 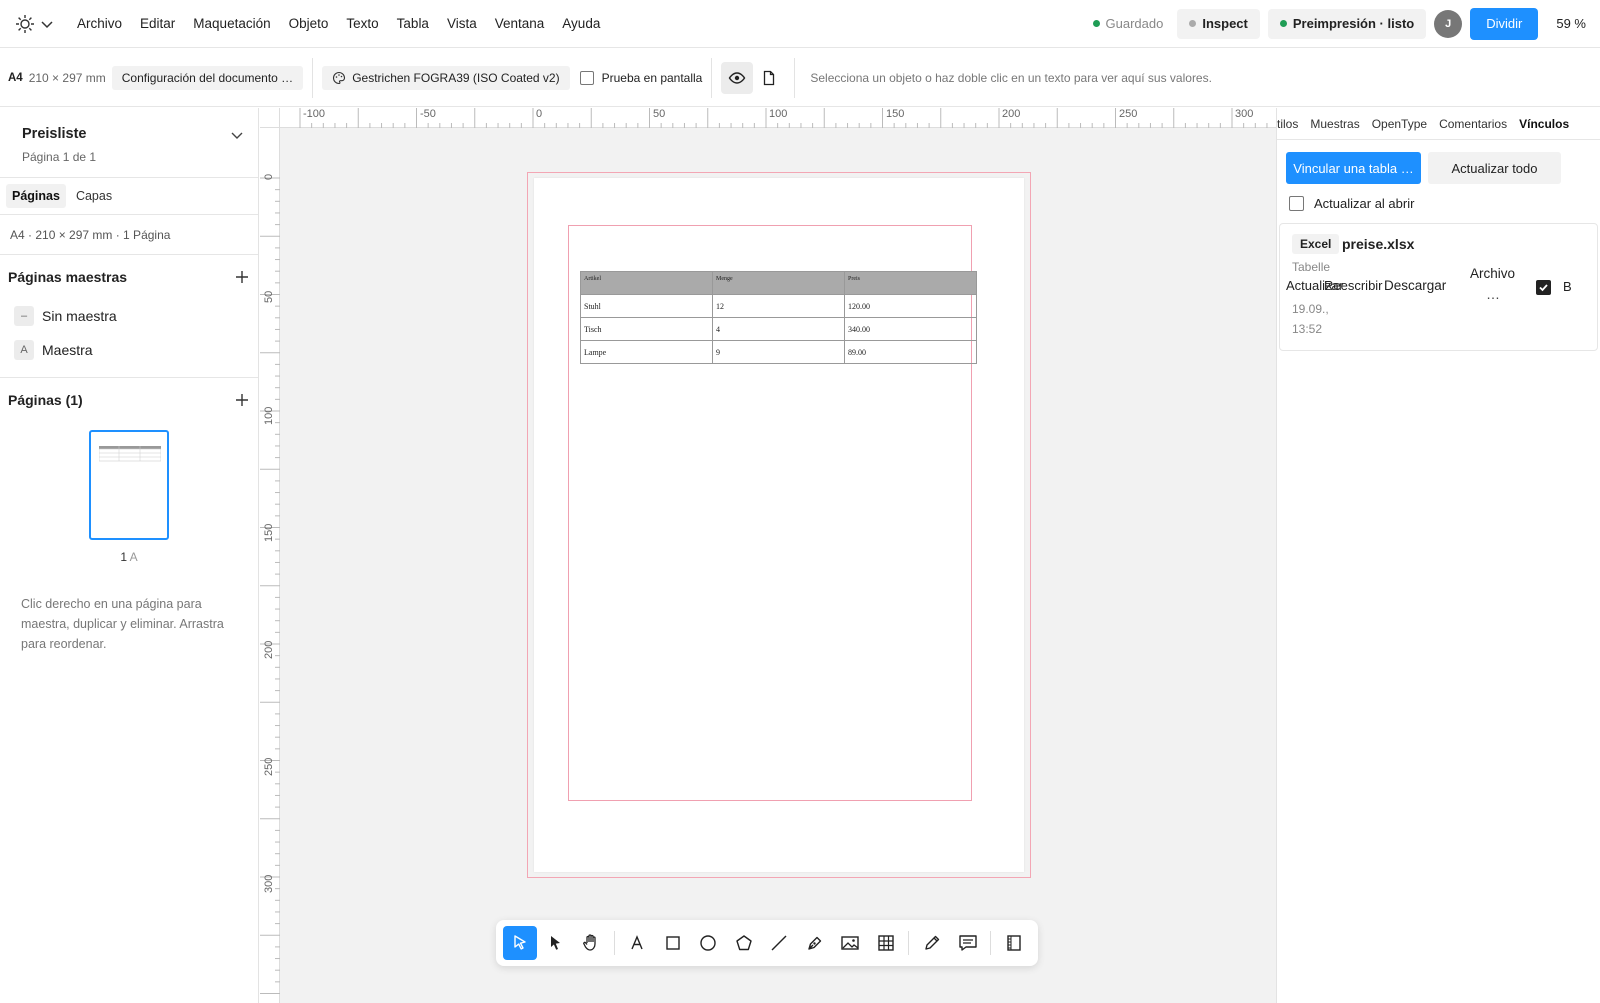 I want to click on line-tool, so click(x=779, y=943).